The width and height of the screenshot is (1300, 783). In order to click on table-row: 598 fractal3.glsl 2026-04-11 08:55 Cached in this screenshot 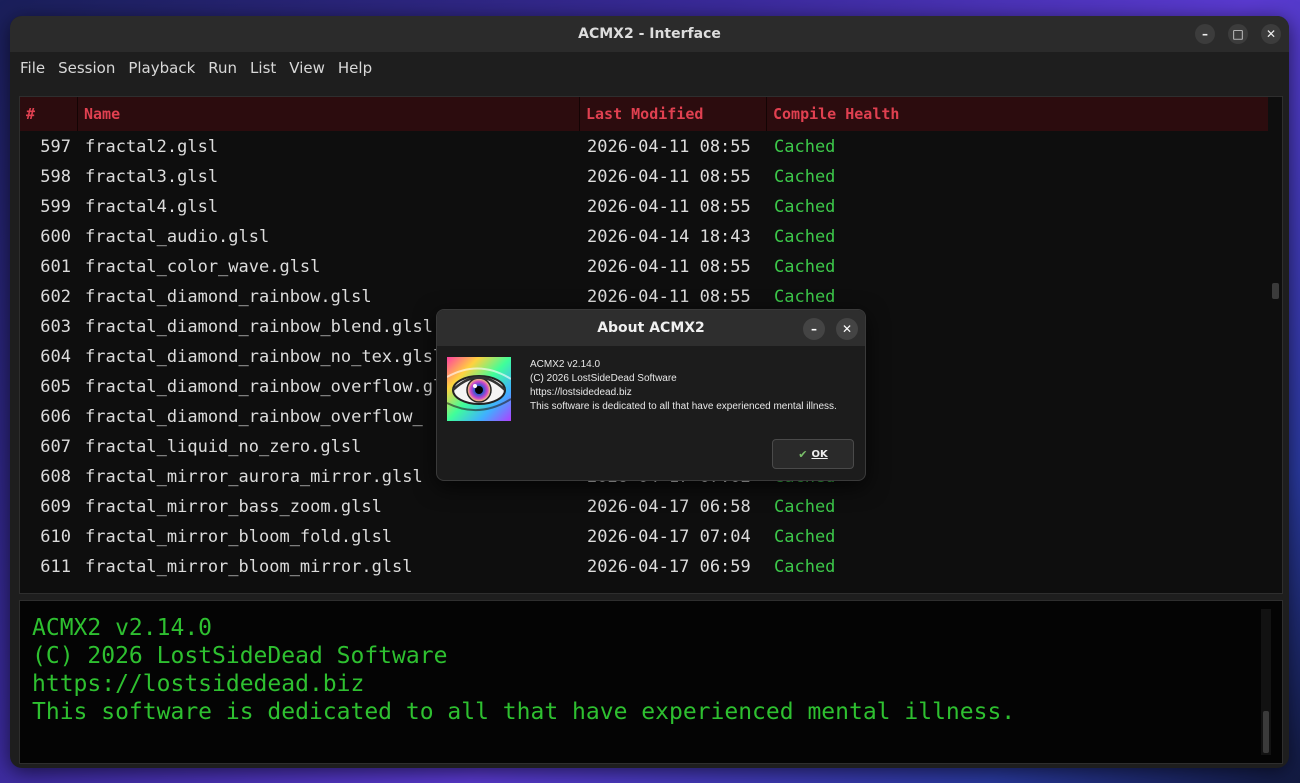, I will do `click(644, 177)`.